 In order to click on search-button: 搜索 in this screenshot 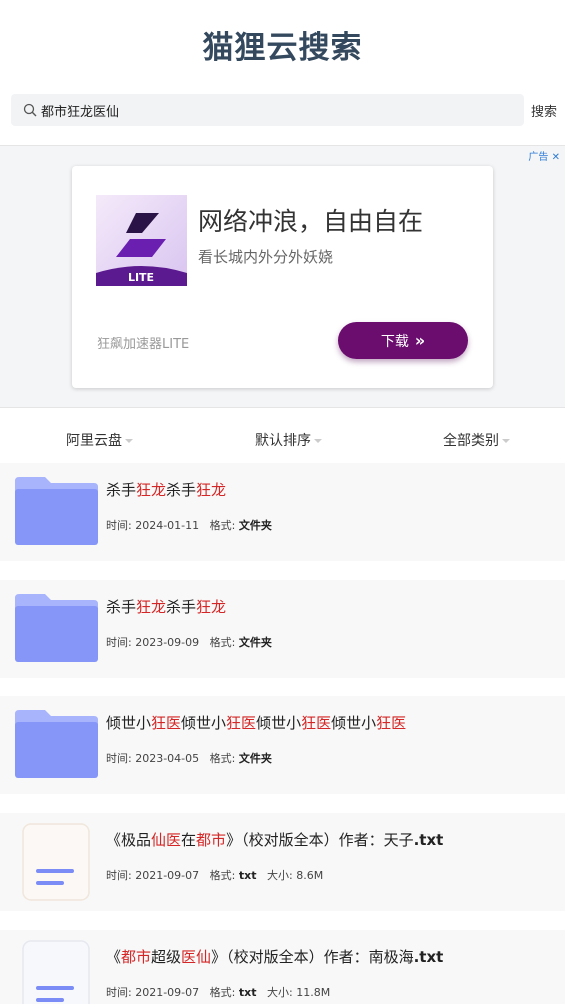, I will do `click(544, 110)`.